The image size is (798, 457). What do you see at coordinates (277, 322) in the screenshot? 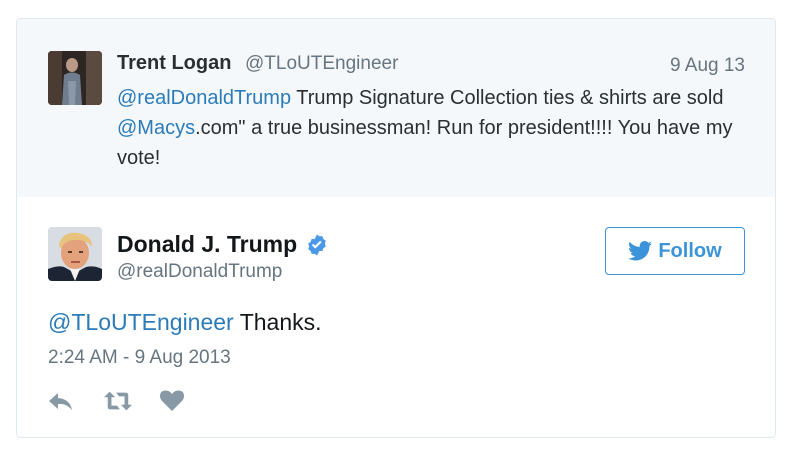
I see `tweet-text-body: Thanks.` at bounding box center [277, 322].